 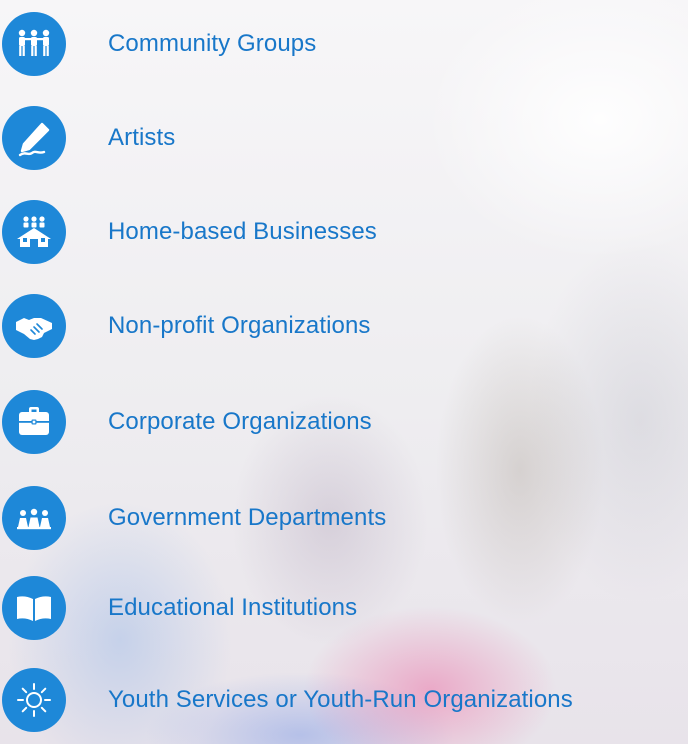 I want to click on list-item-educational-institutions: Educational Institutions, so click(x=179, y=608).